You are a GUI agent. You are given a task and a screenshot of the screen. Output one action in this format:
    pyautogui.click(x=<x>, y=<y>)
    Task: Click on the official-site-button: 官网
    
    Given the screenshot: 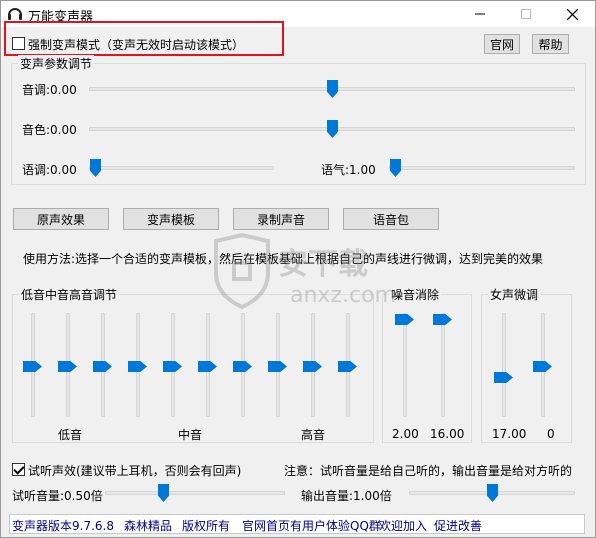 What is the action you would take?
    pyautogui.click(x=502, y=44)
    